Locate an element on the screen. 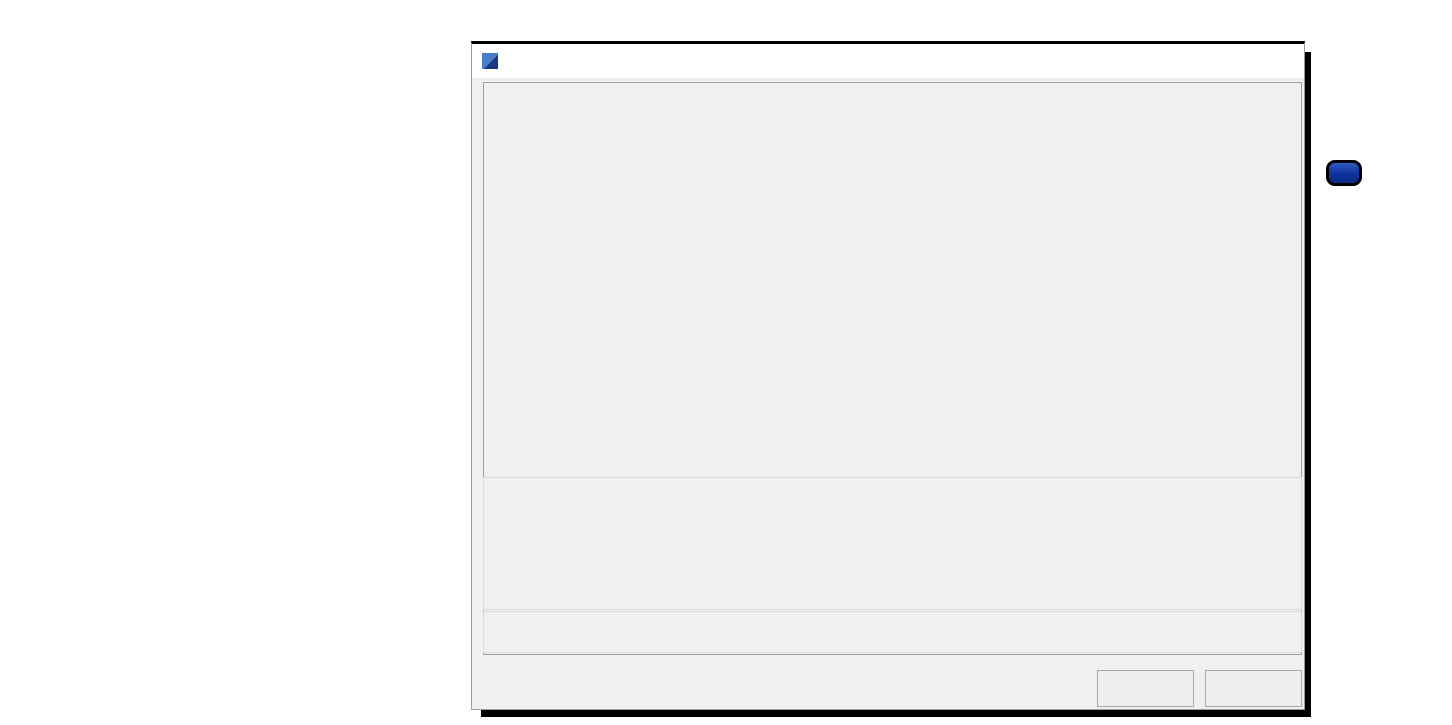 The height and width of the screenshot is (725, 1452). callout-badge is located at coordinates (1344, 173).